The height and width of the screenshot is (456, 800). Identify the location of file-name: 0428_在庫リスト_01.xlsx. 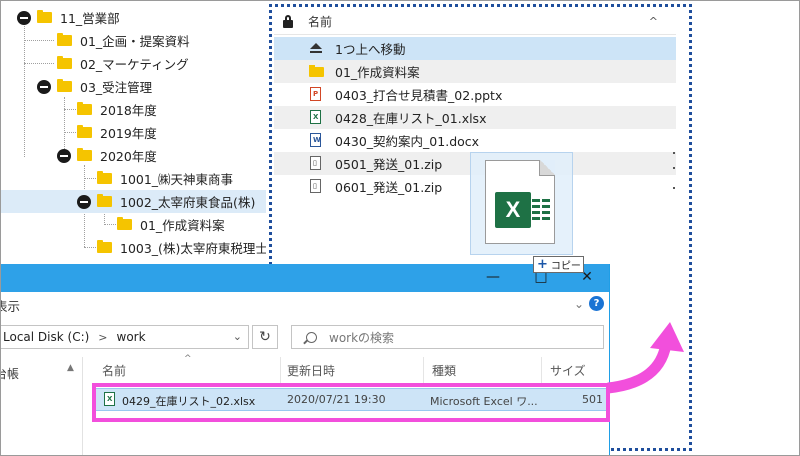
(411, 118).